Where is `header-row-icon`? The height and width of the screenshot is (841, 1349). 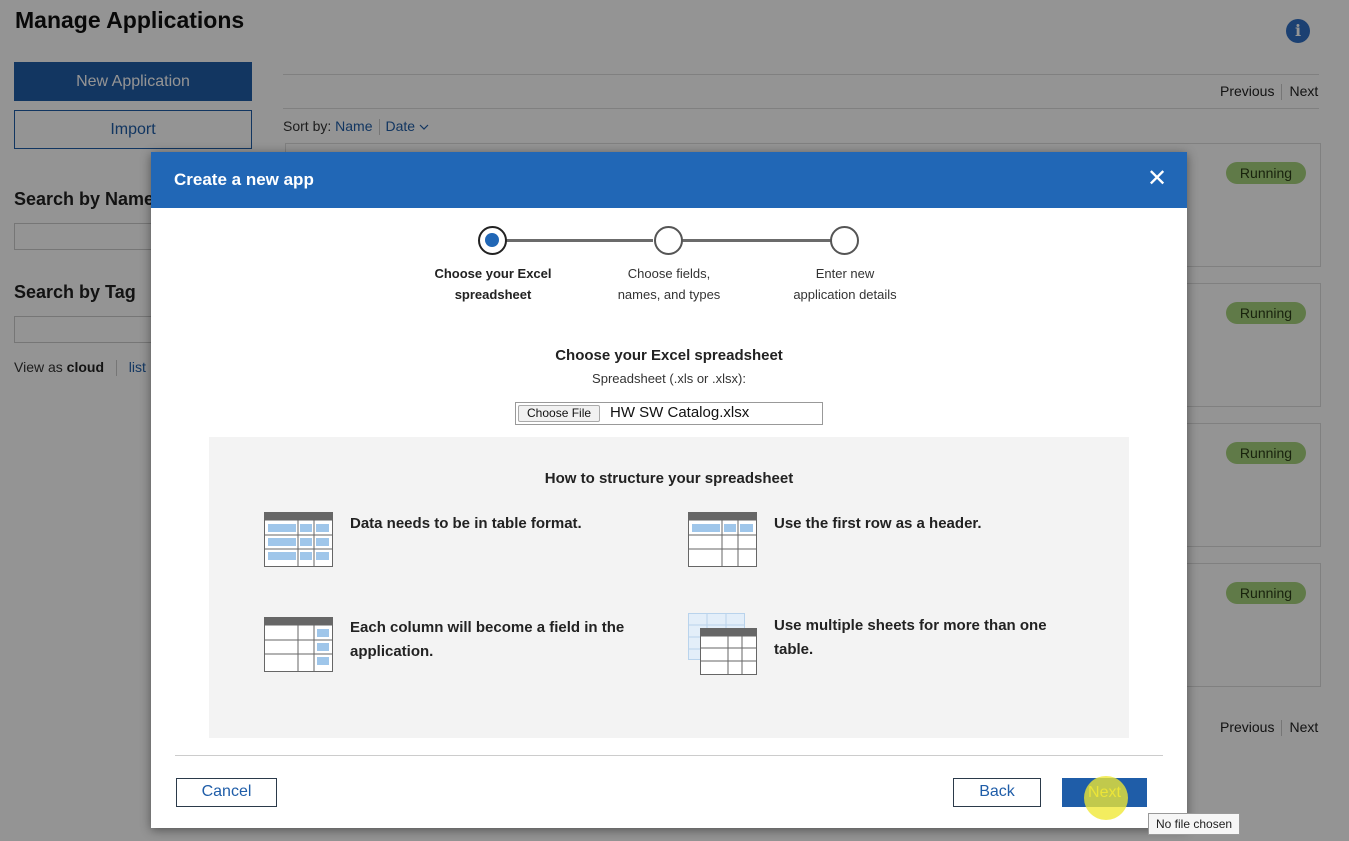 header-row-icon is located at coordinates (722, 539).